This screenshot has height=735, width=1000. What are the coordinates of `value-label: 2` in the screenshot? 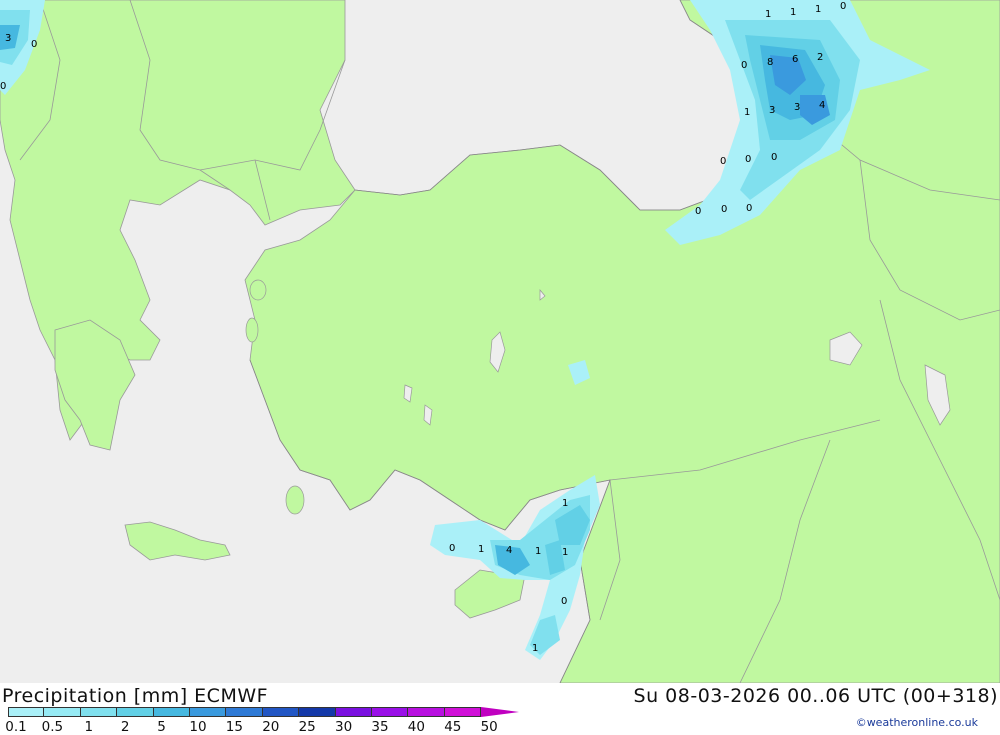 It's located at (820, 57).